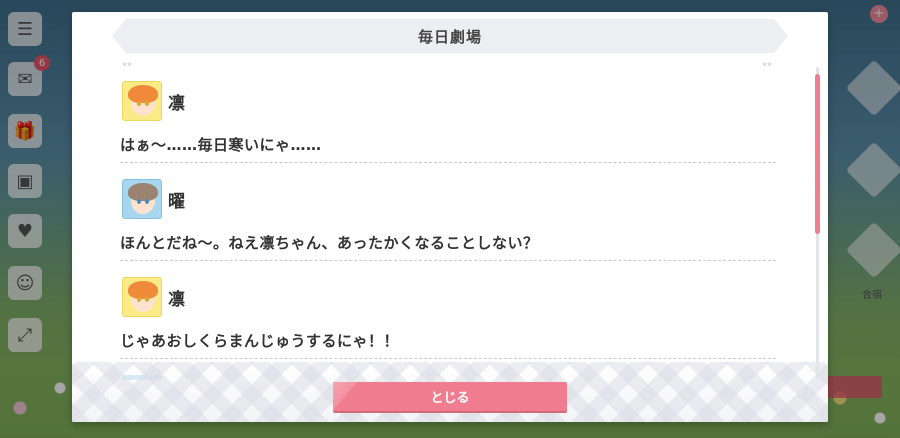 This screenshot has height=438, width=900. I want to click on title-bar: 毎日劇場, so click(450, 36).